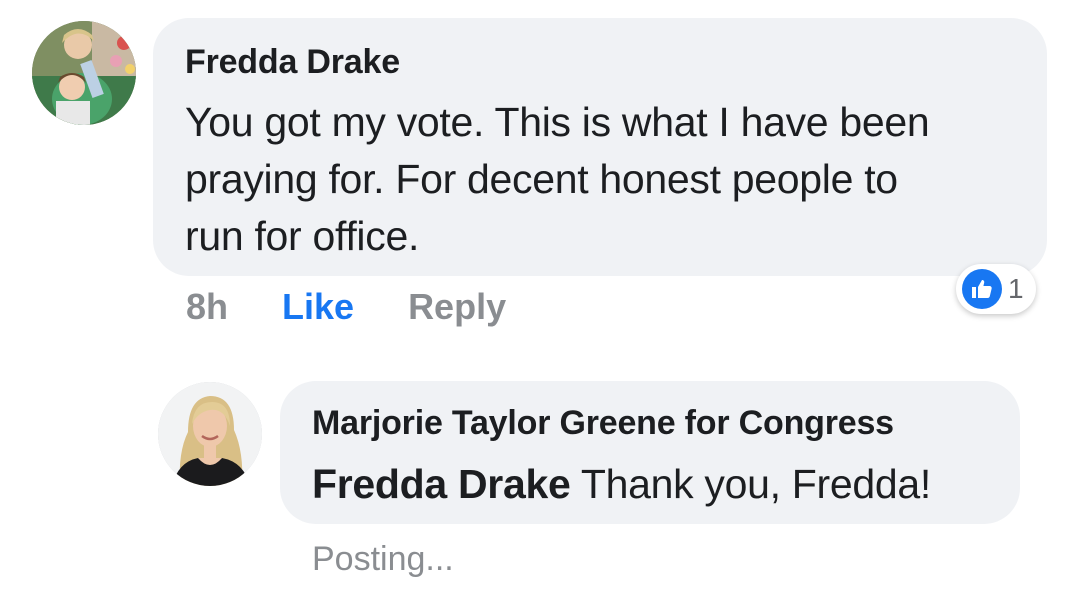 This screenshot has width=1080, height=602. Describe the element at coordinates (207, 307) in the screenshot. I see `comment-timestamp: 8h` at that location.